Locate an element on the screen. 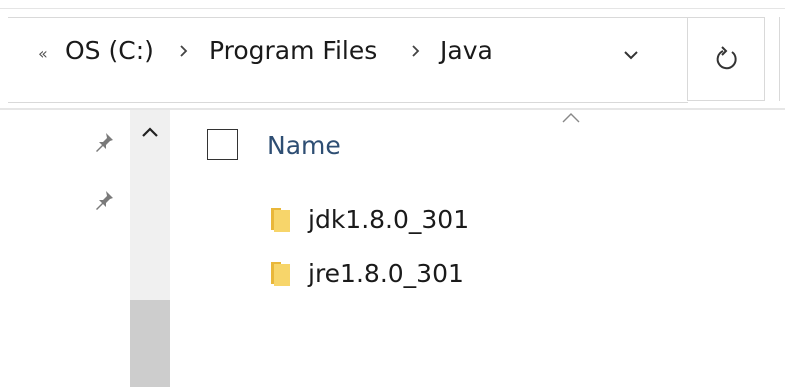 This screenshot has width=785, height=387. search-box-edge is located at coordinates (782, 59).